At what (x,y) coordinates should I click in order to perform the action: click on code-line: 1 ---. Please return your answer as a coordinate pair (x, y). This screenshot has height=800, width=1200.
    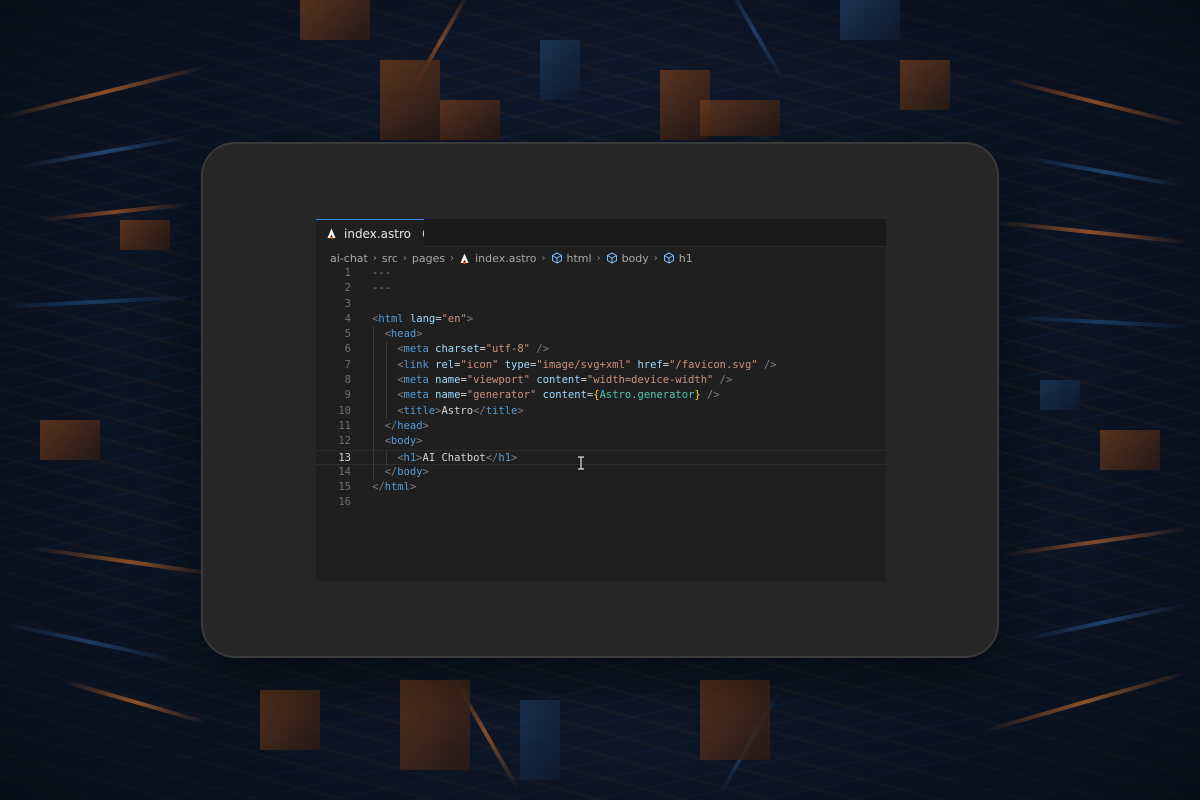
    Looking at the image, I should click on (601, 273).